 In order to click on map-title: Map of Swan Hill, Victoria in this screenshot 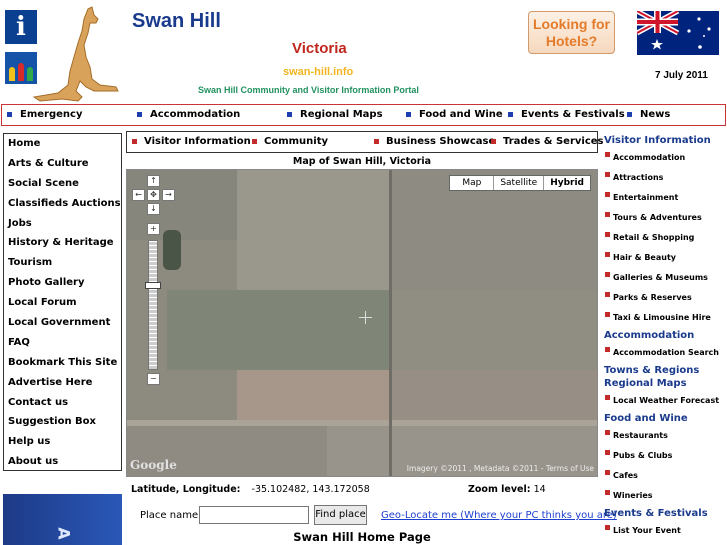, I will do `click(362, 161)`.